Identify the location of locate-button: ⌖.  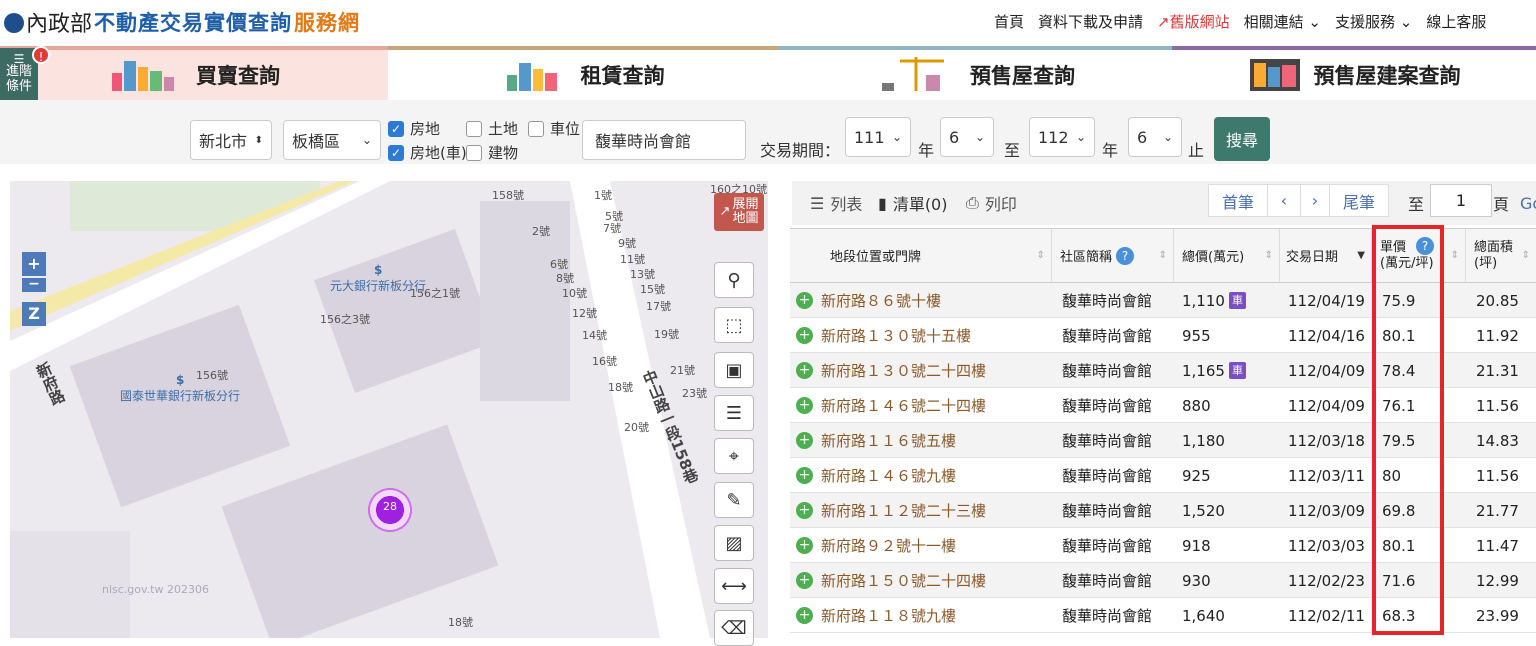
(734, 456).